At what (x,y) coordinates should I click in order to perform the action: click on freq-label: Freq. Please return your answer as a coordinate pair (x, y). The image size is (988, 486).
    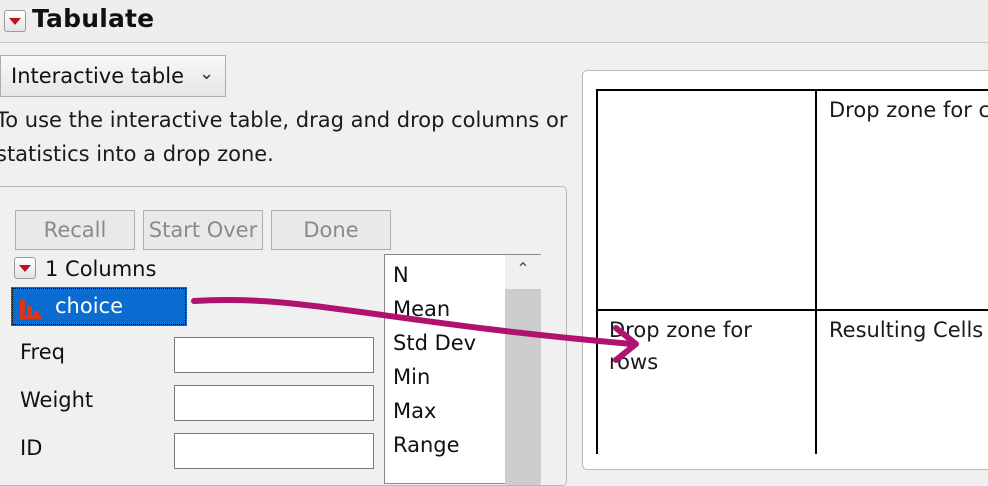
    Looking at the image, I should click on (42, 352).